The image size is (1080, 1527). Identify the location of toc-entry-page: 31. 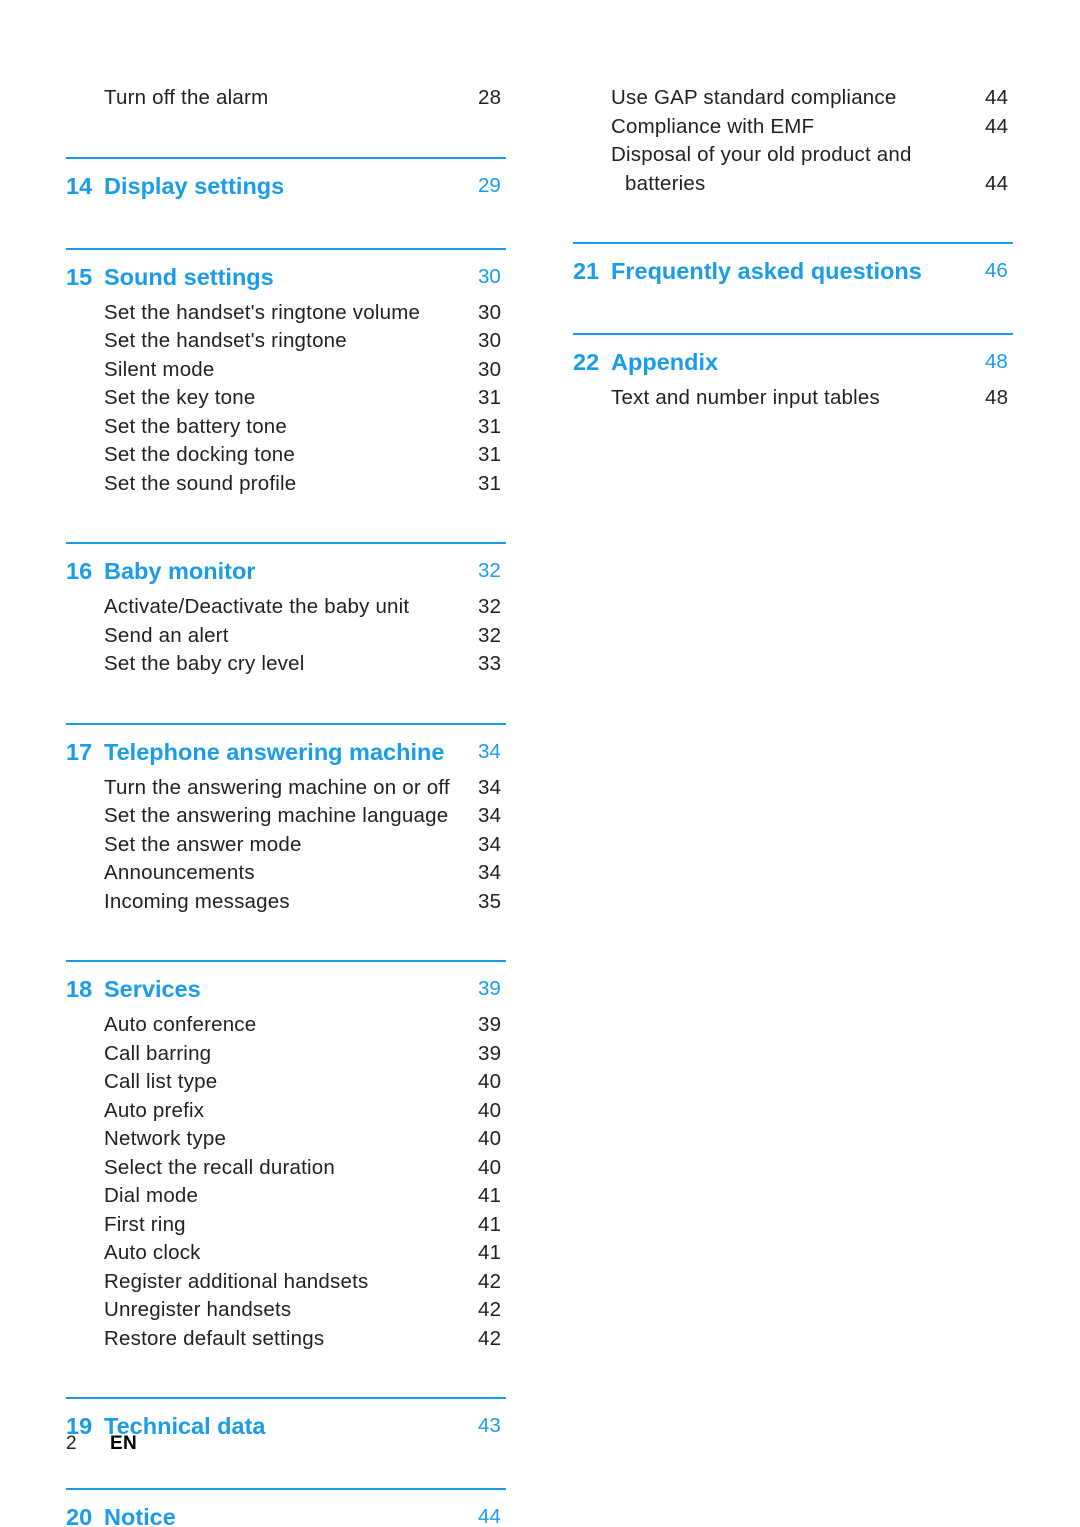
(490, 483).